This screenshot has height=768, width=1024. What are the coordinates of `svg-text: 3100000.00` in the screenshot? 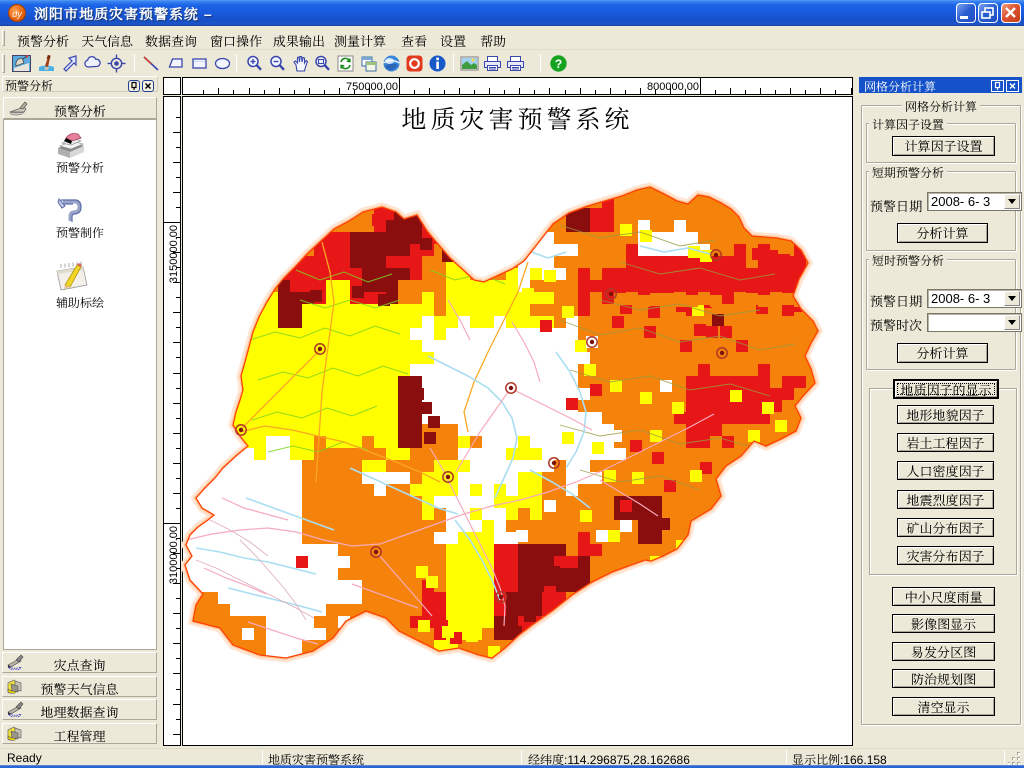 It's located at (174, 555).